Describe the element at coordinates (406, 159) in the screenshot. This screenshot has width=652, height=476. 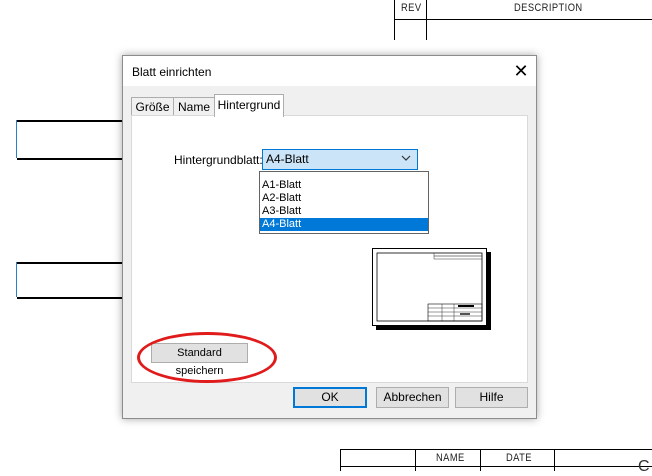
I see `chevron-down-icon` at that location.